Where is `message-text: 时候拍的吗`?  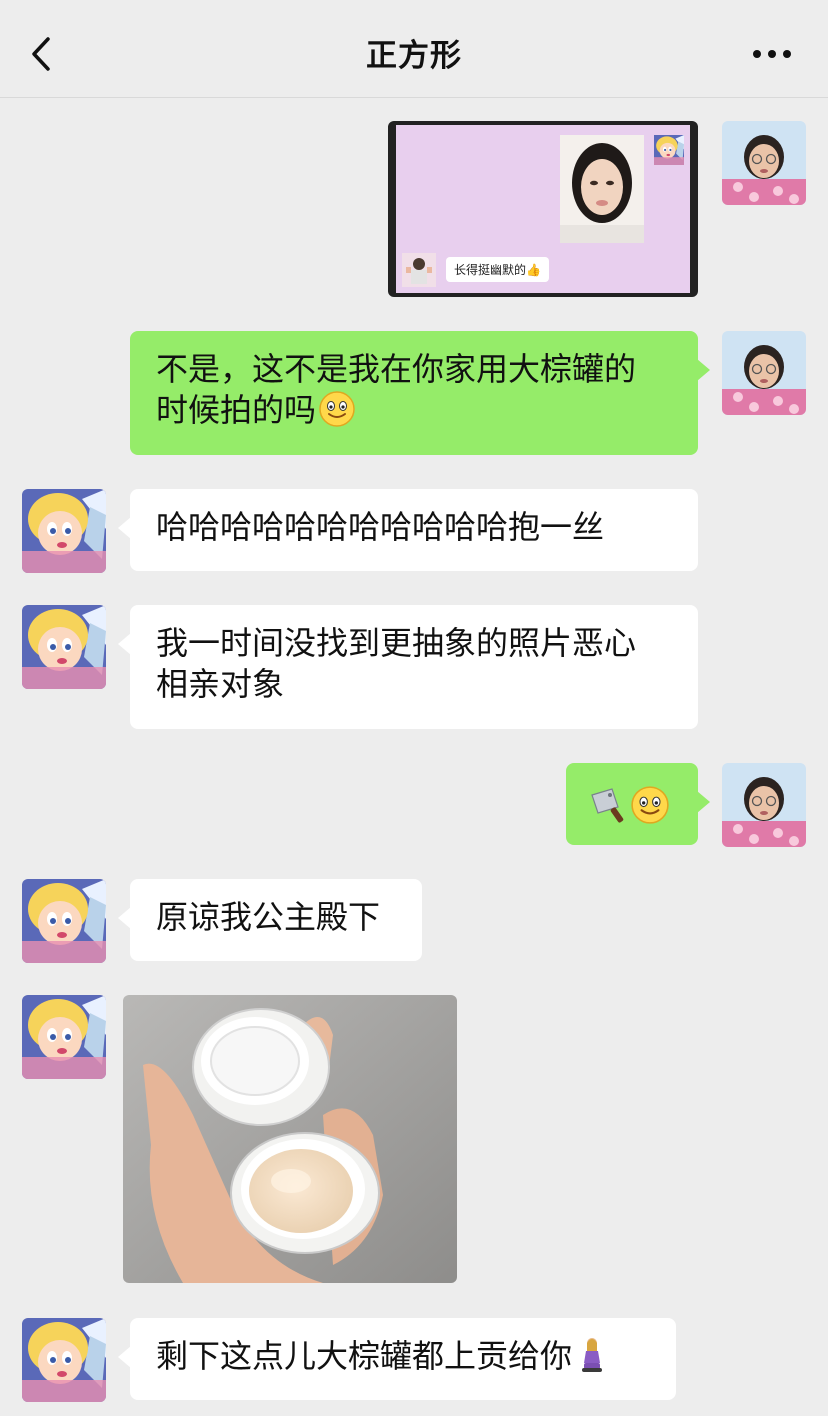
message-text: 时候拍的吗 is located at coordinates (415, 410).